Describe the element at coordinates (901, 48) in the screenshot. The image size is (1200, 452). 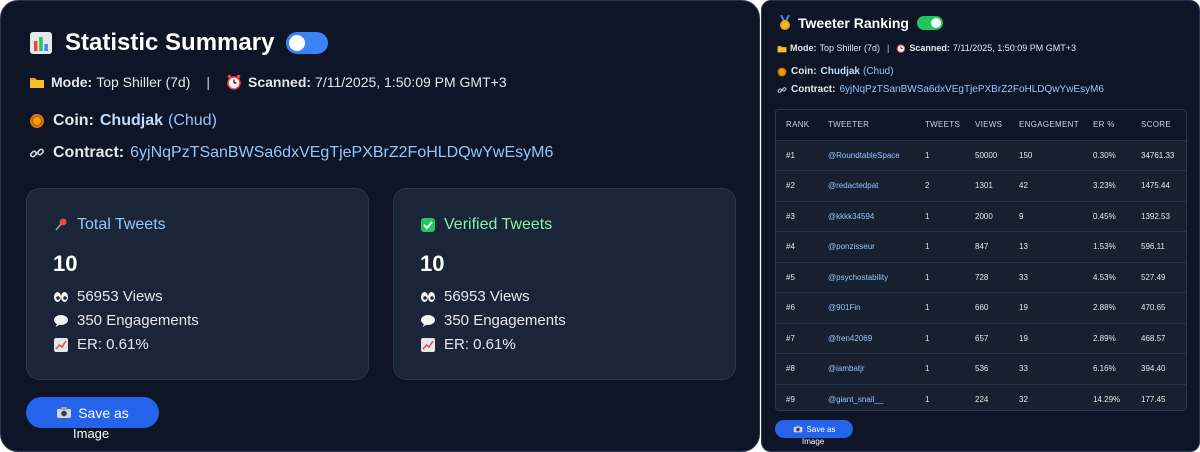
I see `alarm-clock-icon` at that location.